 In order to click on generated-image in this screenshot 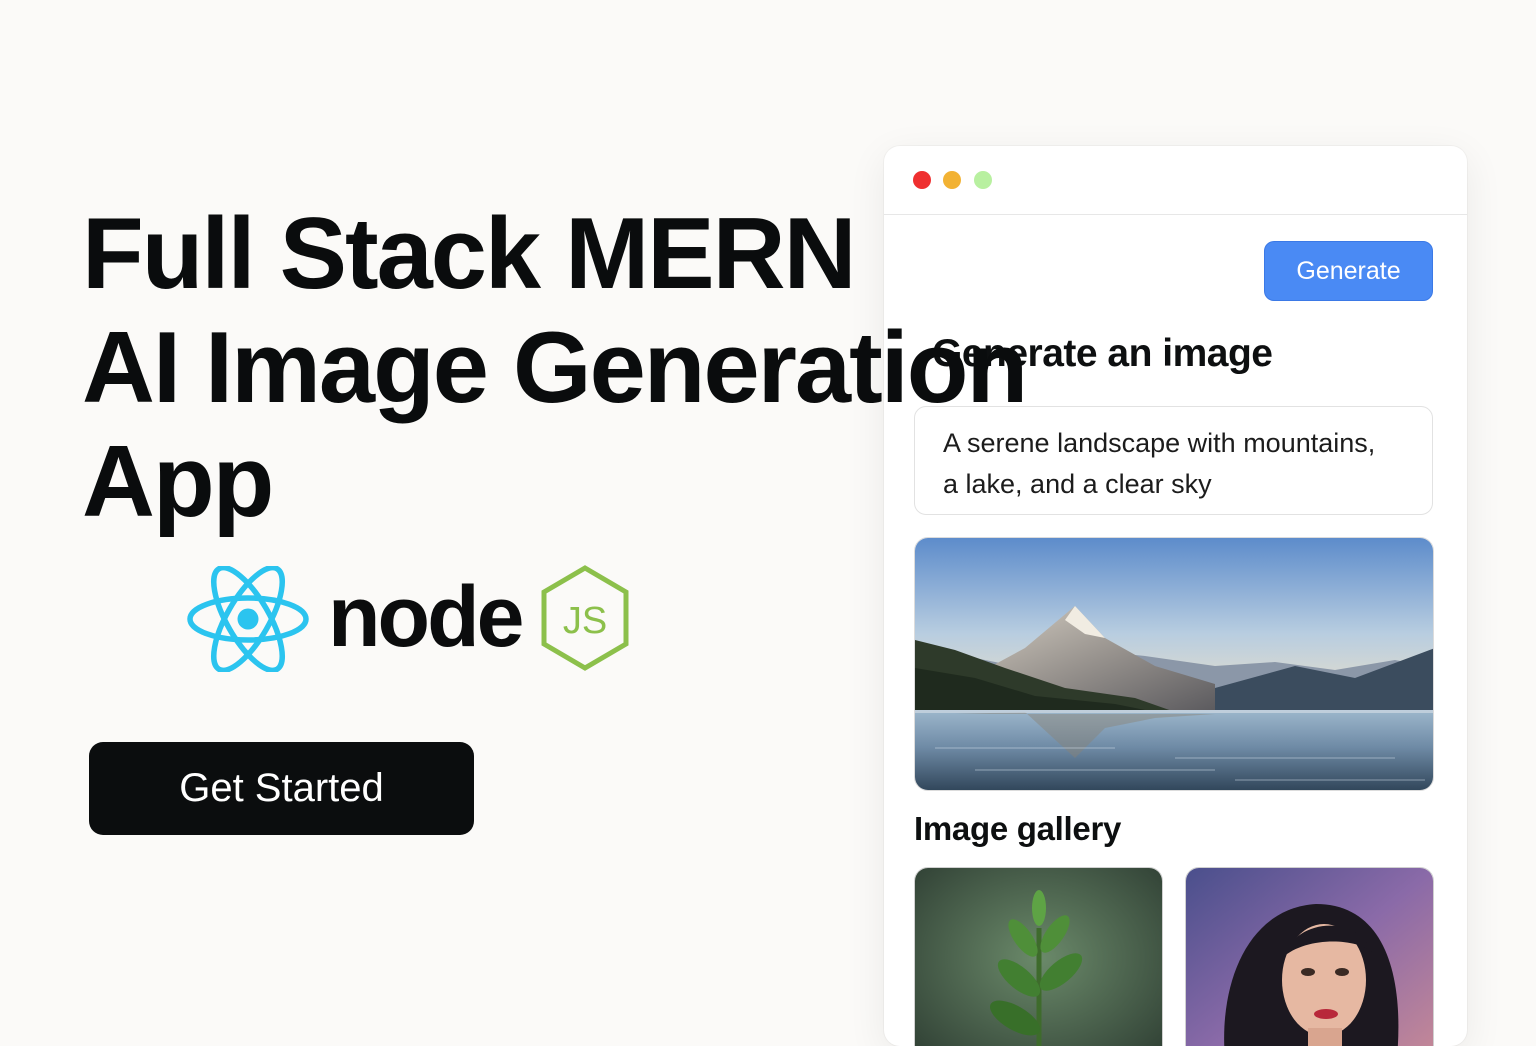, I will do `click(1174, 664)`.